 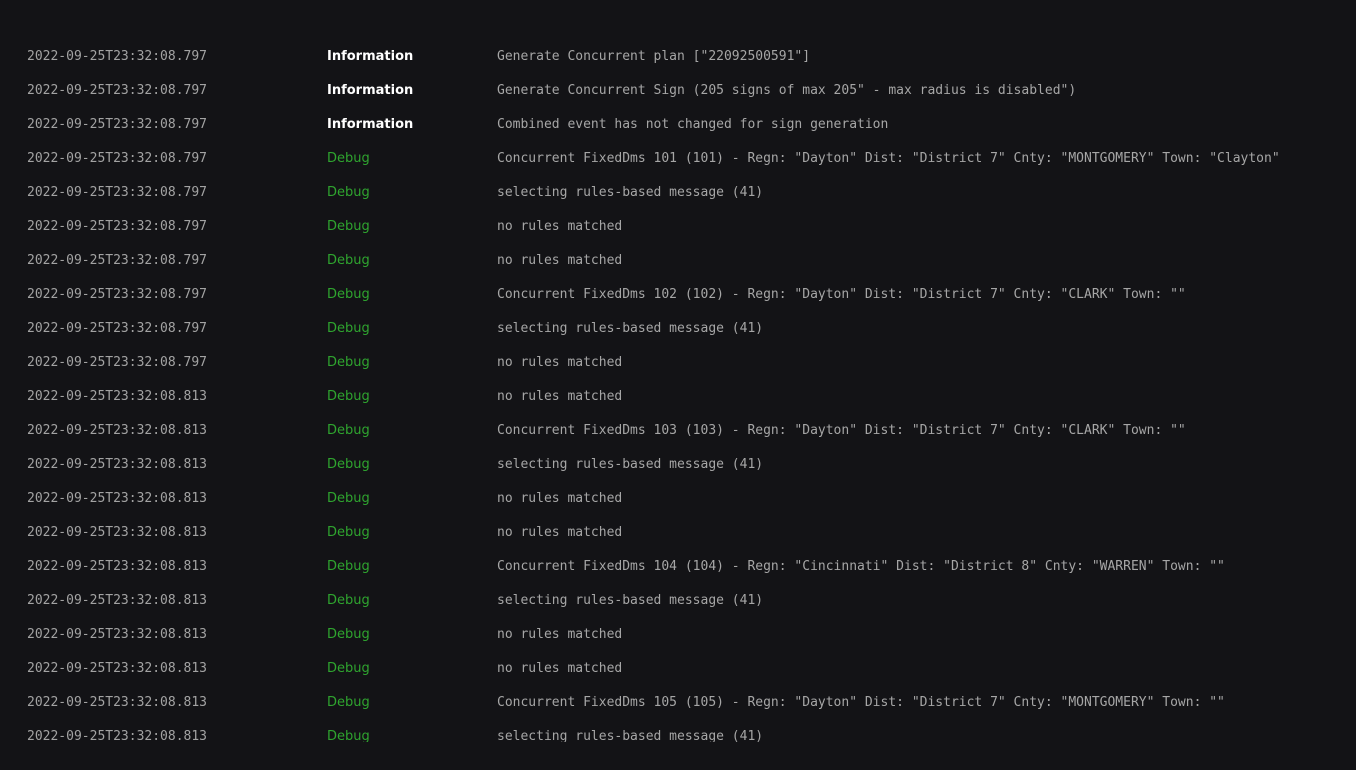 I want to click on log-message: Generate Concurrent plan ["22092500591"], so click(x=654, y=56).